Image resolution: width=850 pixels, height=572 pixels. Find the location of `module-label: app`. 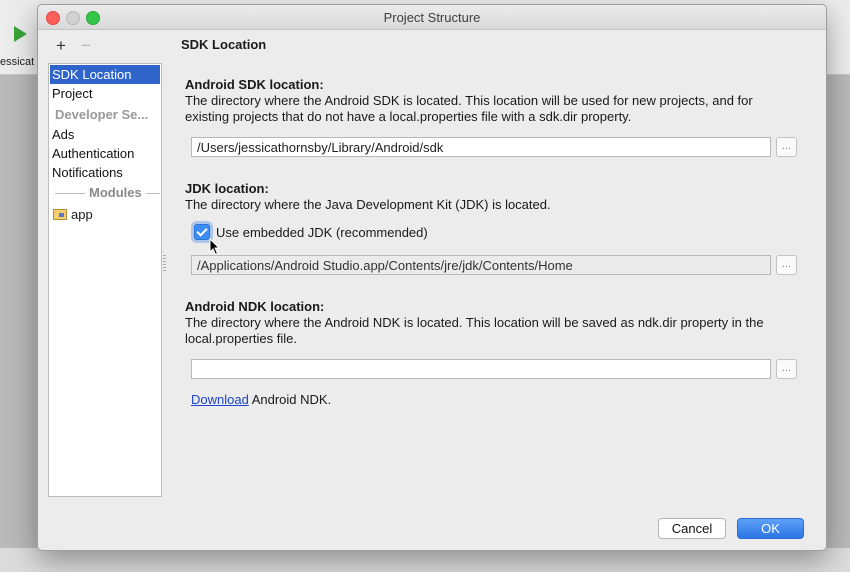

module-label: app is located at coordinates (82, 214).